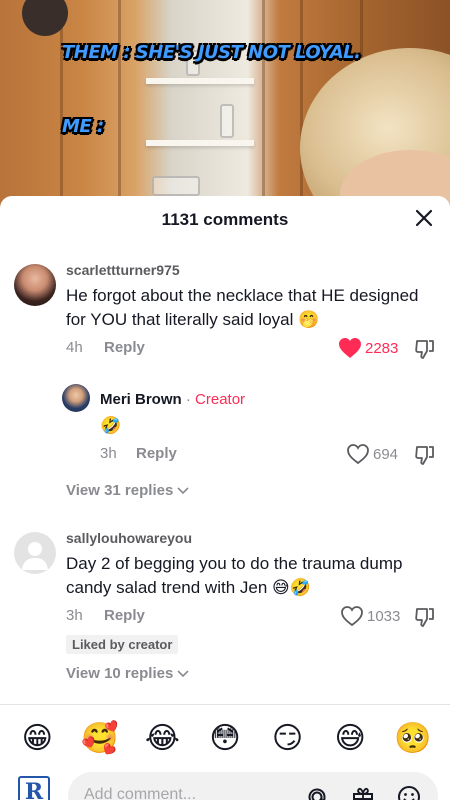  Describe the element at coordinates (74, 347) in the screenshot. I see `comment-time: 4h` at that location.